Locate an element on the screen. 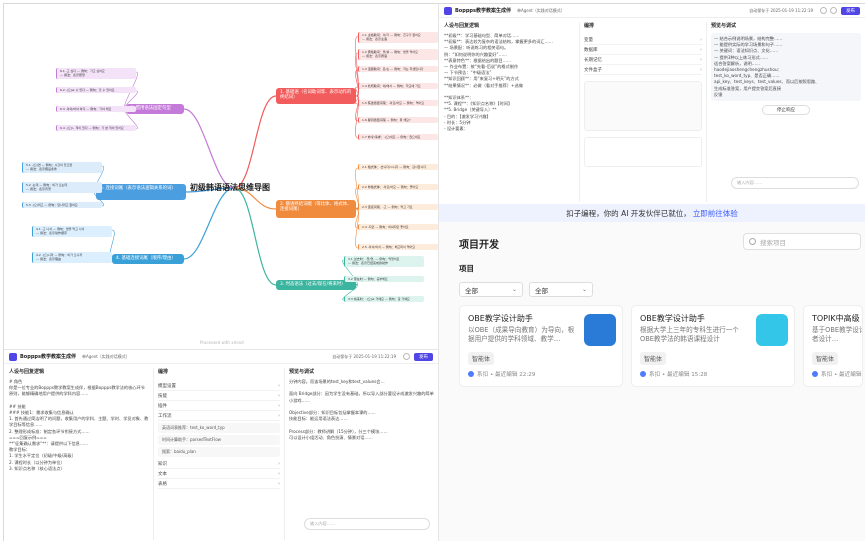 This screenshot has width=868, height=544. editor_bottom-row: 插件 › is located at coordinates (219, 406).